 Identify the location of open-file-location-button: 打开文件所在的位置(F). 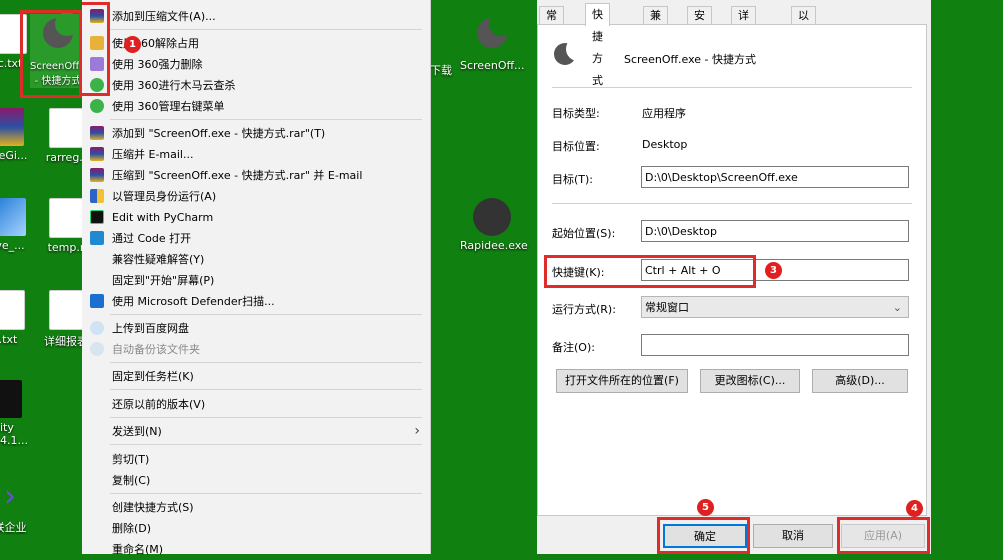
(622, 381).